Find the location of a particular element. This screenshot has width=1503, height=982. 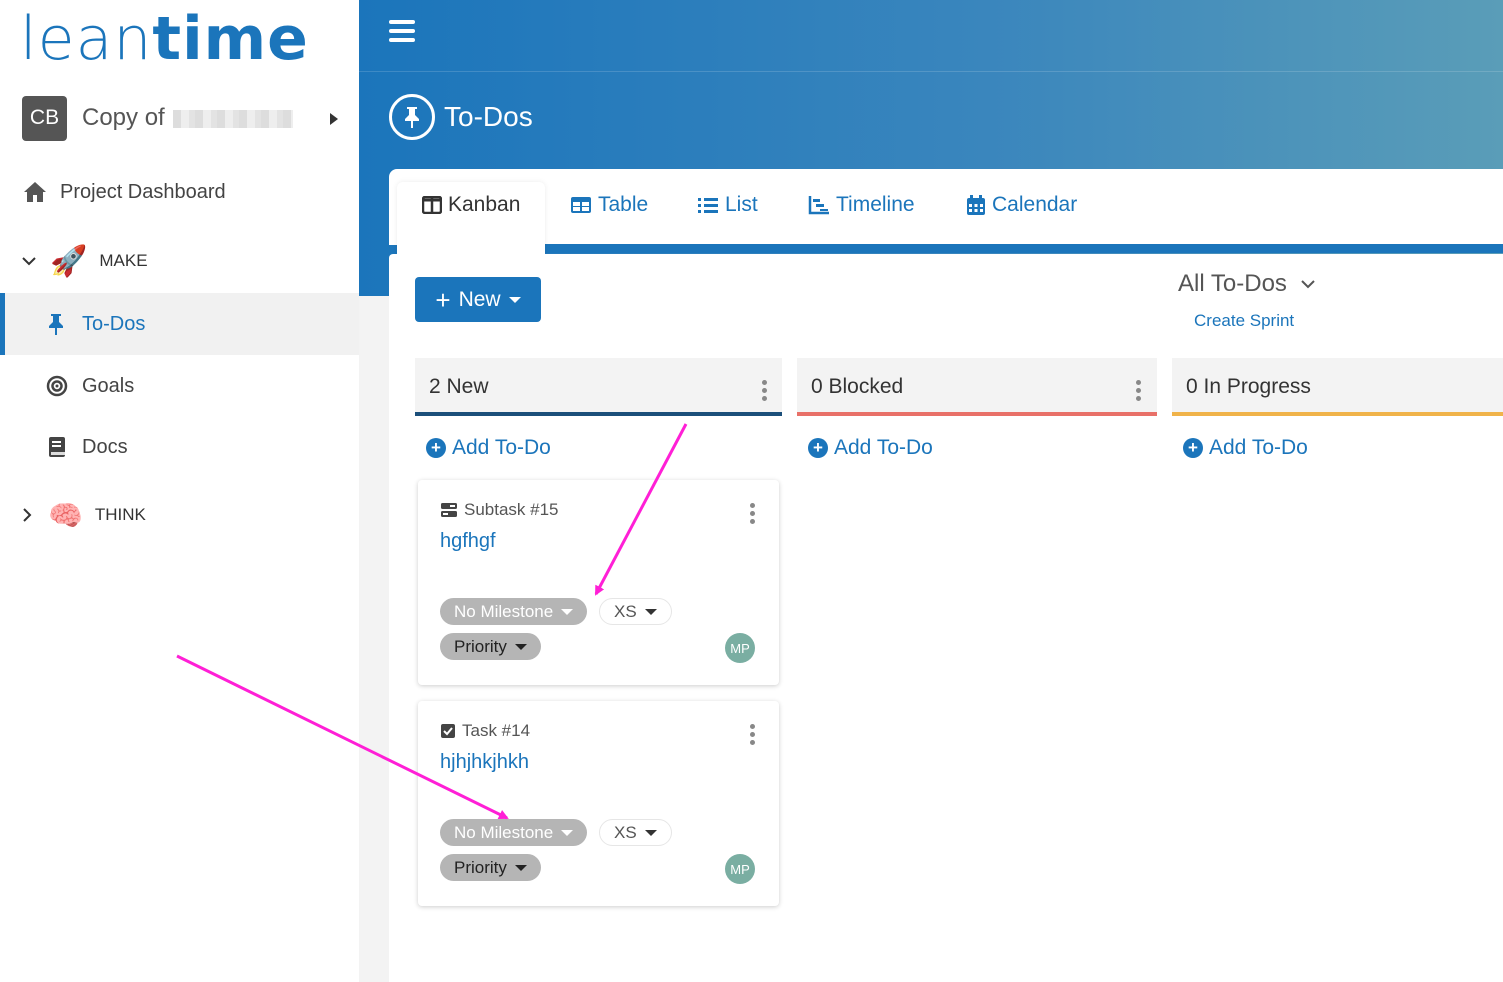

redacted-text is located at coordinates (232, 118).